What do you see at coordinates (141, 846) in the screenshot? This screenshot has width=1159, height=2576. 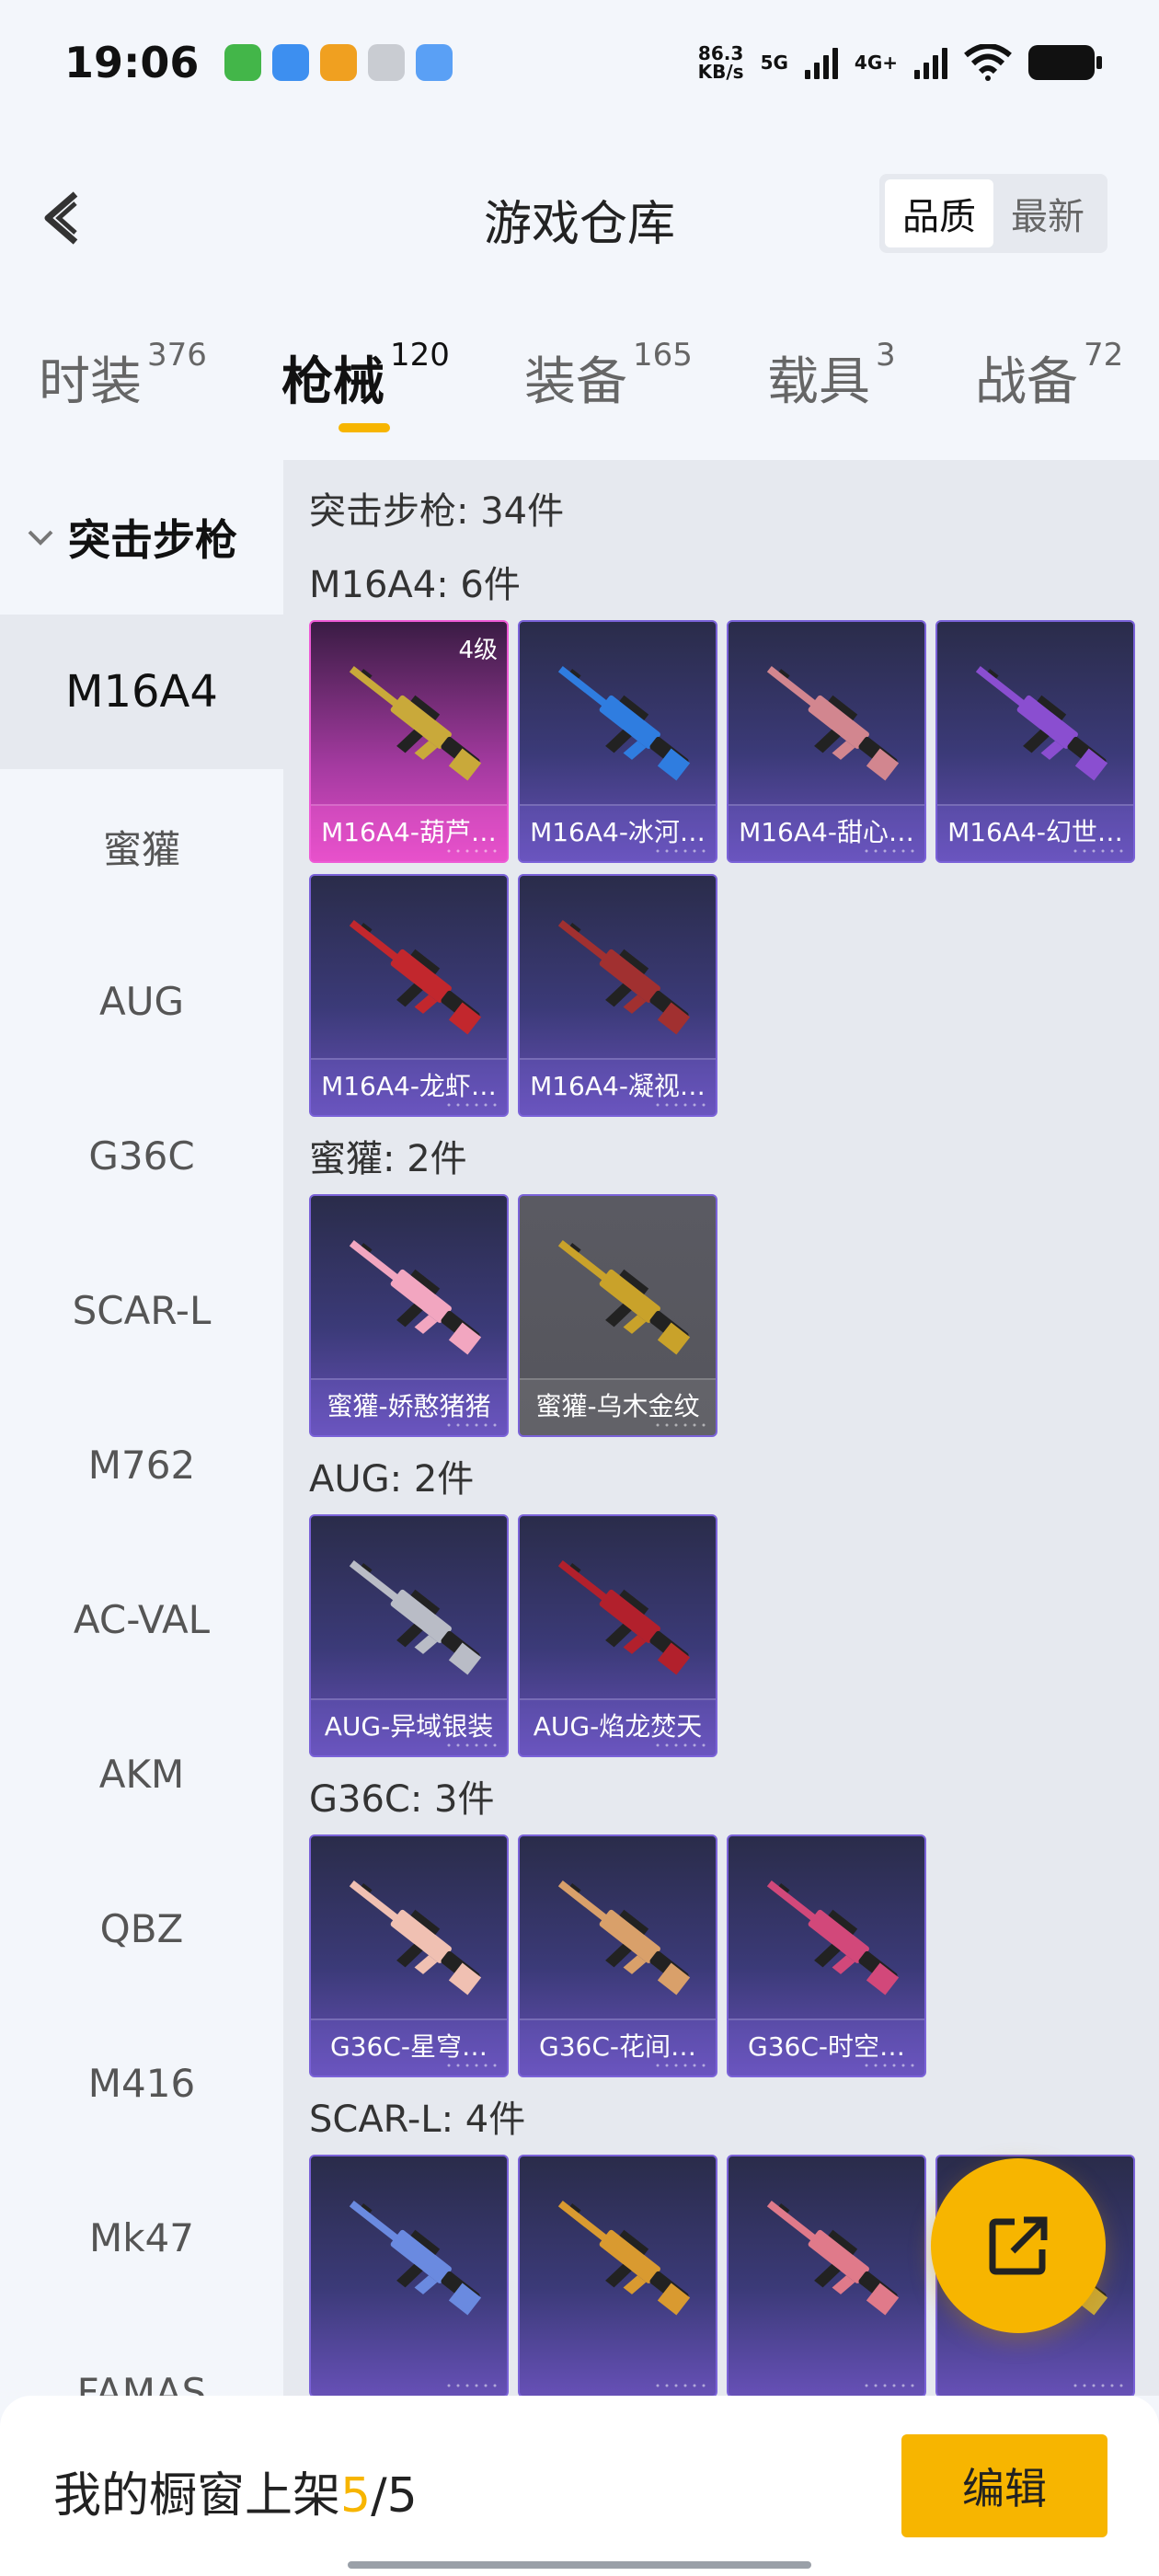 I see `sidebar-item--: 蜜獾` at bounding box center [141, 846].